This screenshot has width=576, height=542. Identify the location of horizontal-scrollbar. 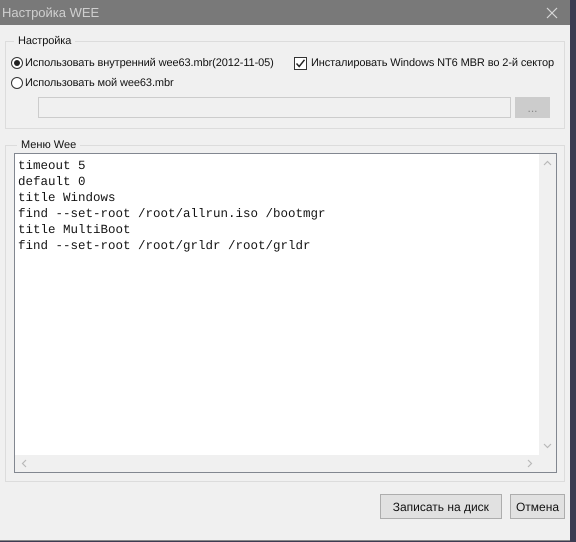
(285, 463).